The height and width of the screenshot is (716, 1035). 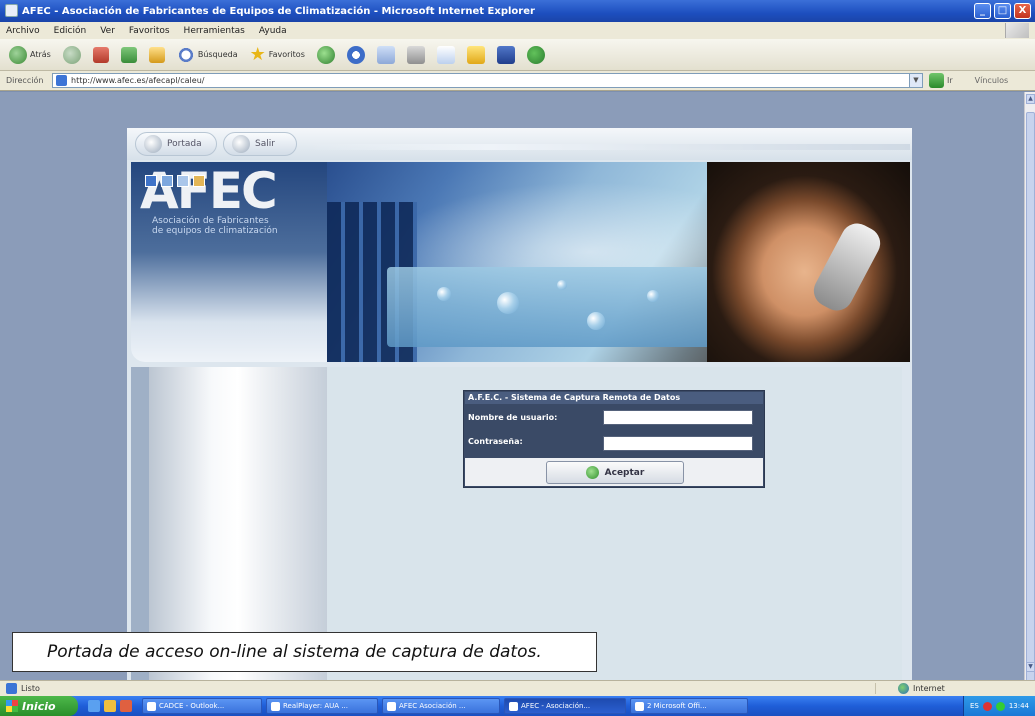 I want to click on media-button, so click(x=326, y=55).